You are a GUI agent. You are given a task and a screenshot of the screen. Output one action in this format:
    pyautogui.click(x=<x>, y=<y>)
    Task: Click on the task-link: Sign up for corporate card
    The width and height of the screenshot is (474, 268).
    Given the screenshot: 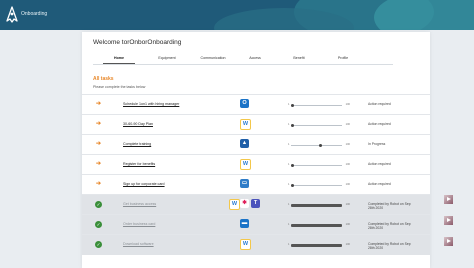 What is the action you would take?
    pyautogui.click(x=144, y=184)
    